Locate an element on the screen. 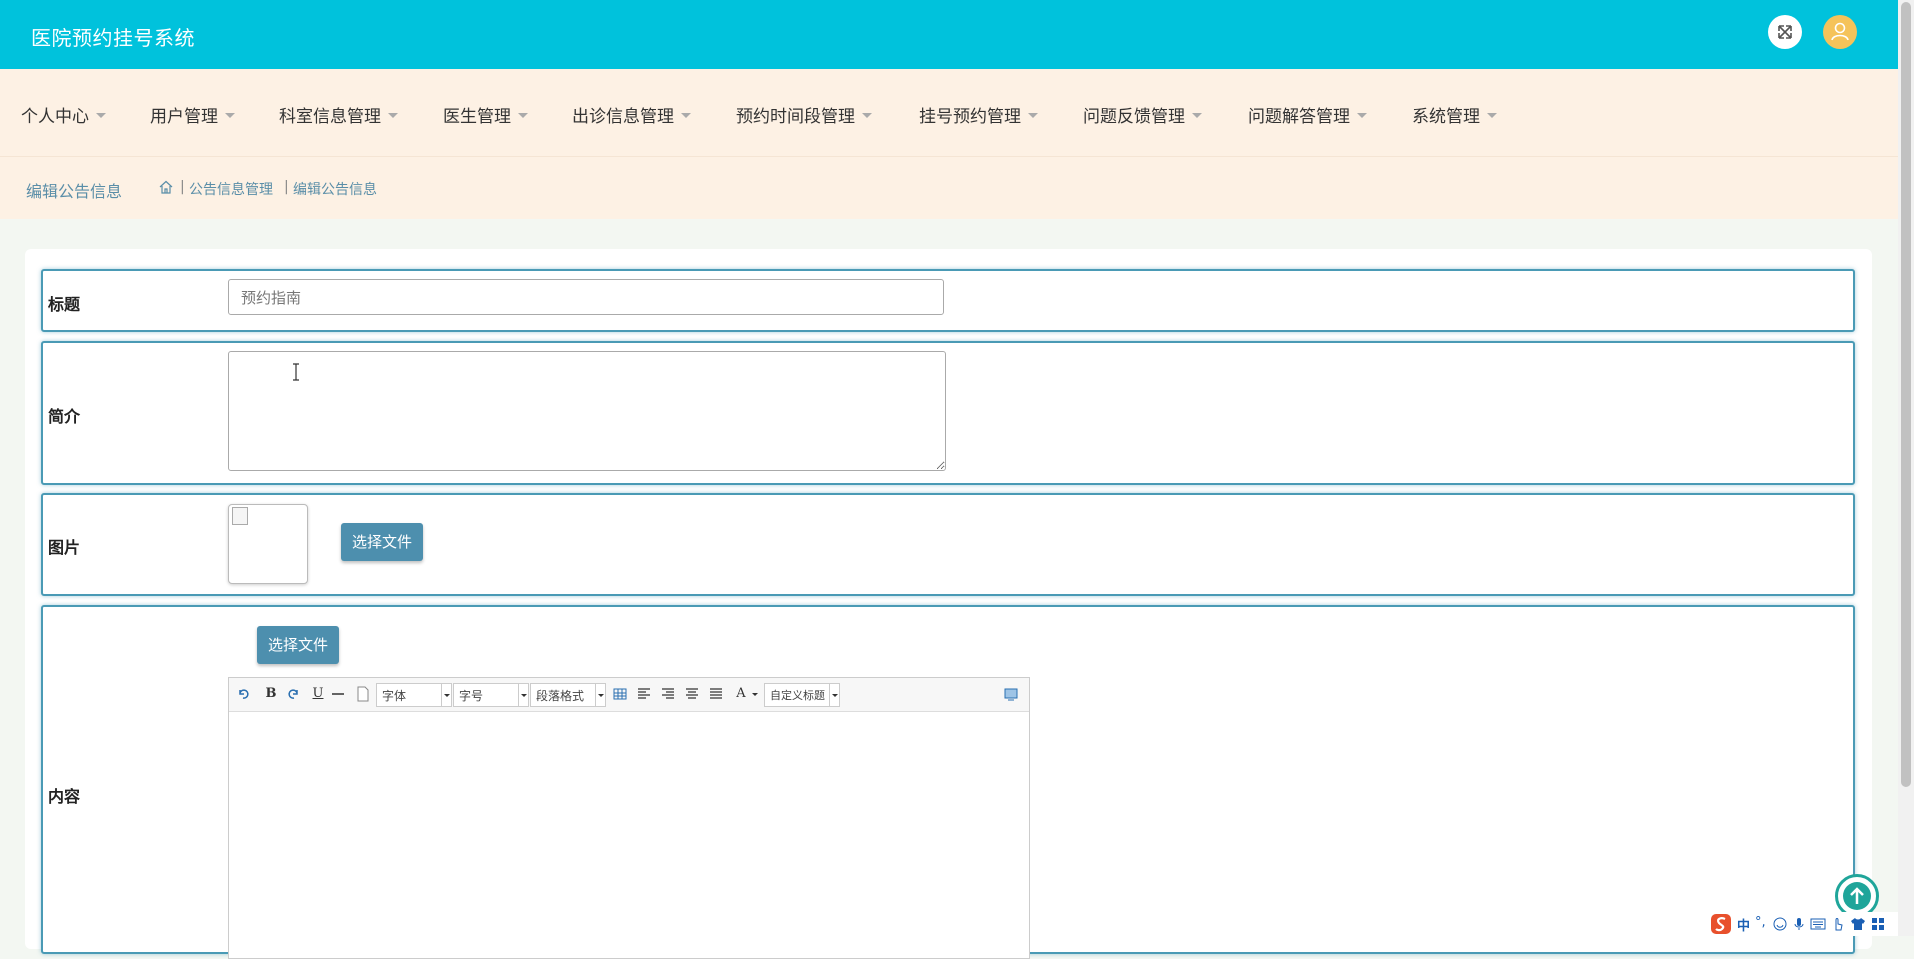  align-center-icon is located at coordinates (692, 694).